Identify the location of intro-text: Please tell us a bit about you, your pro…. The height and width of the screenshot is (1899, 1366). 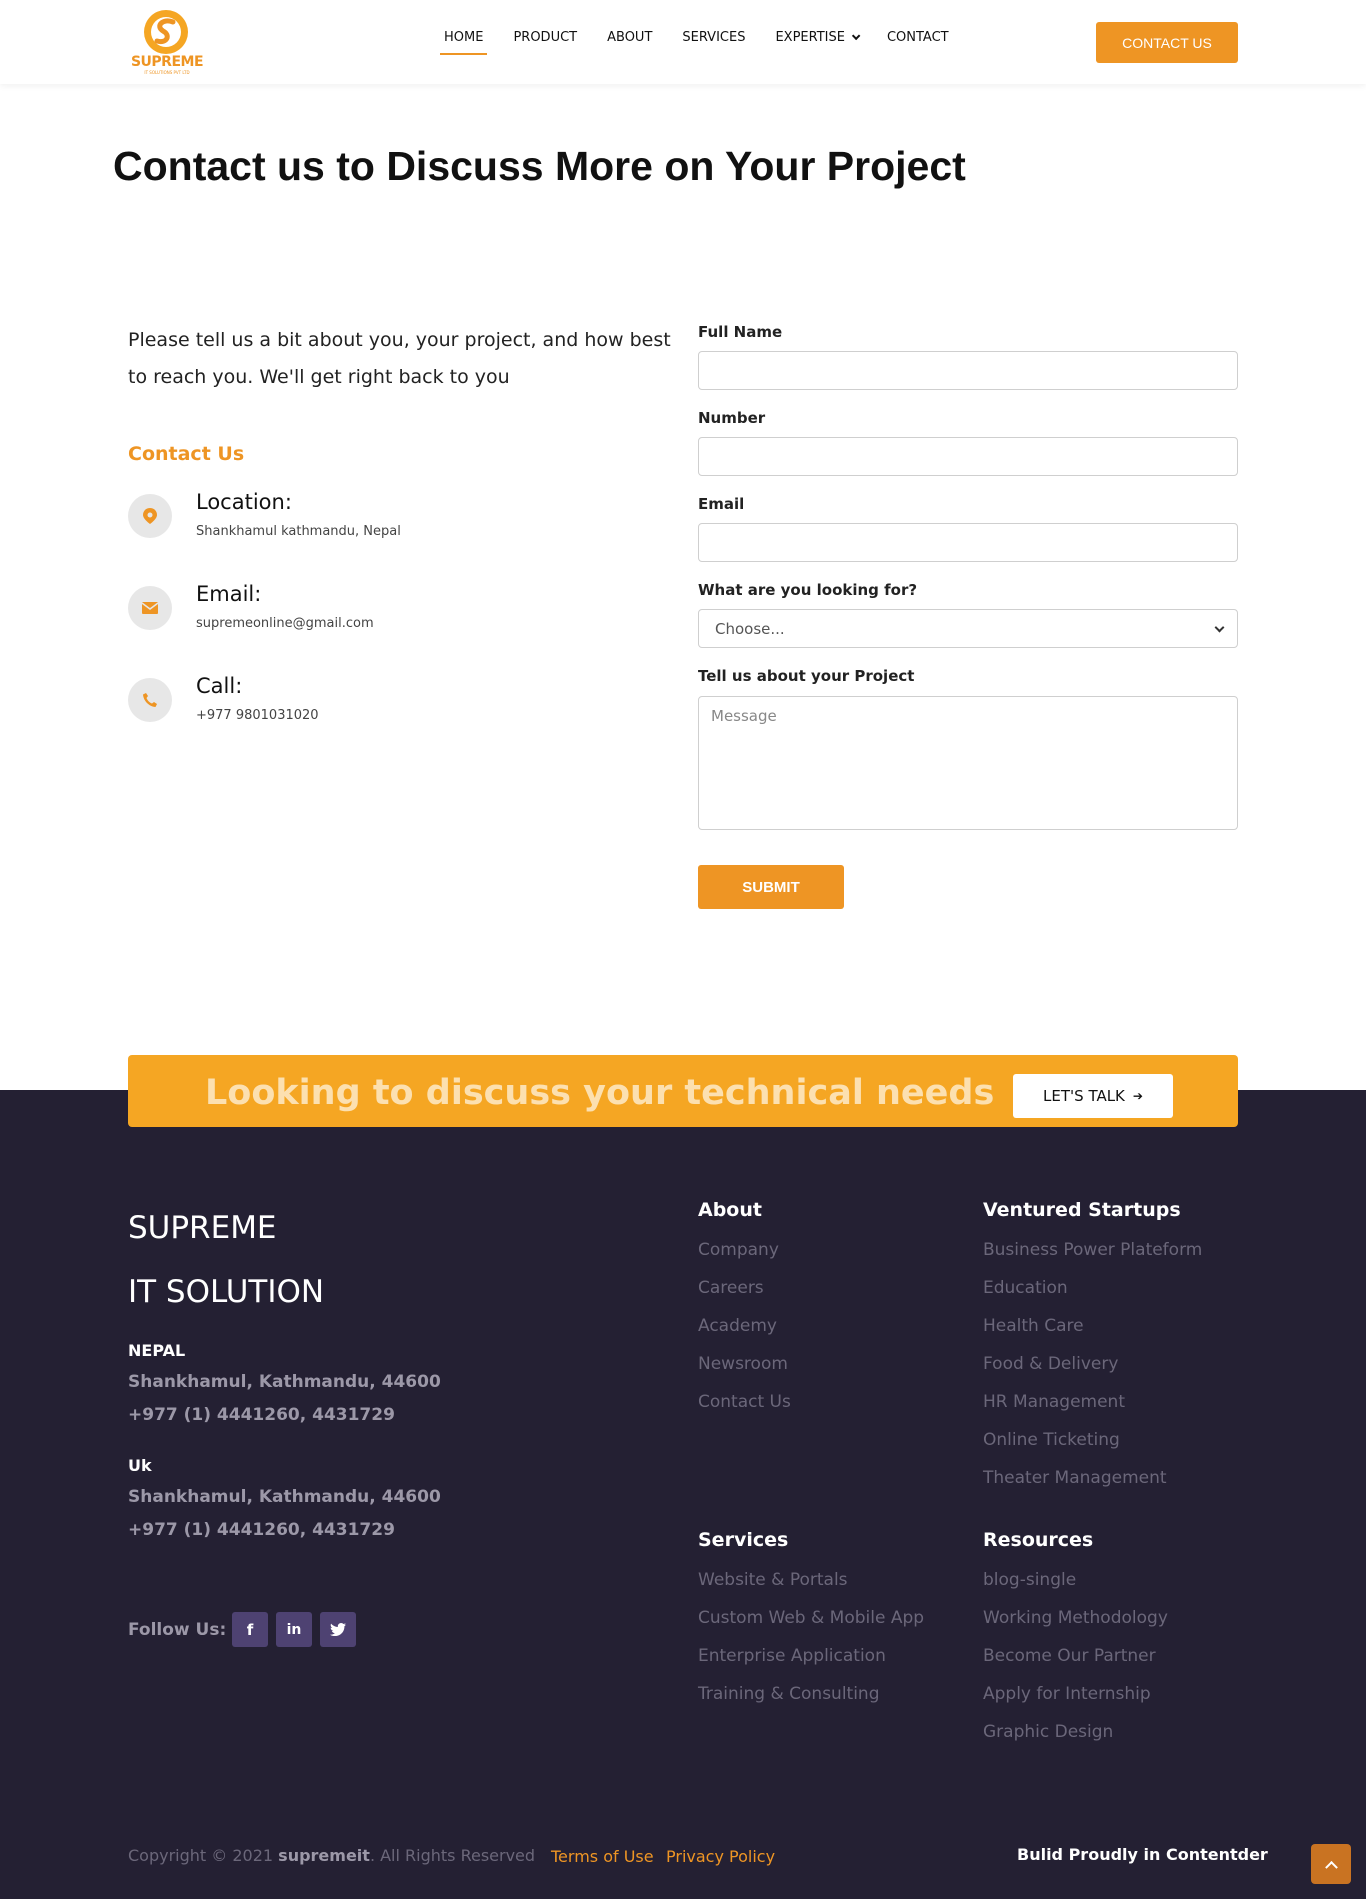
(399, 358).